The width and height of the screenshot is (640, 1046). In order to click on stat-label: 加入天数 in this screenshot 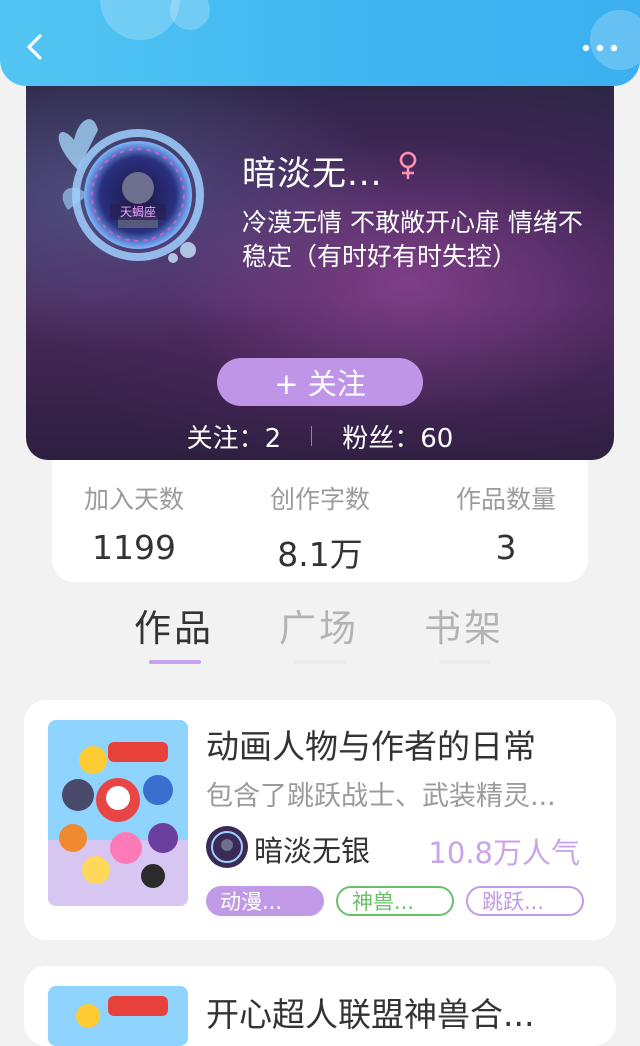, I will do `click(134, 499)`.